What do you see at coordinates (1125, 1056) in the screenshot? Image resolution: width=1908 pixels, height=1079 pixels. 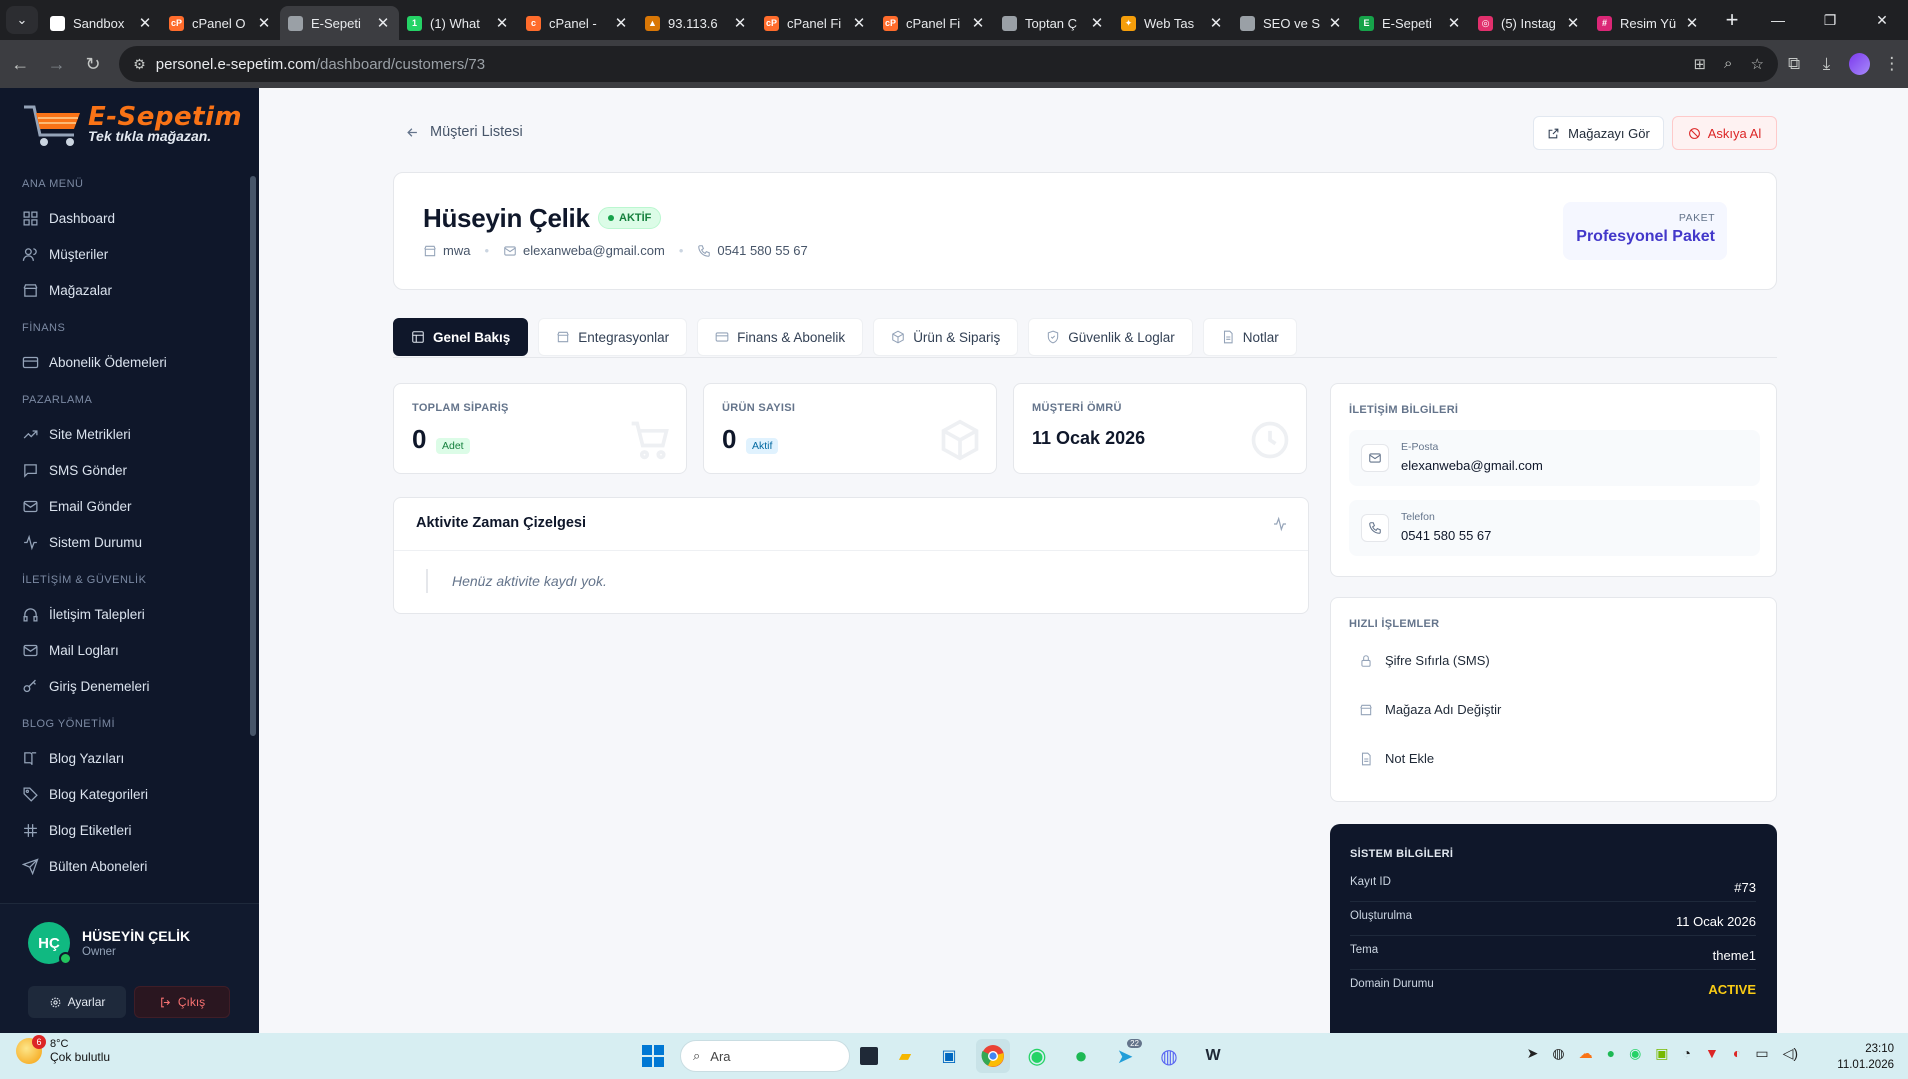 I see `telegram-icon: ➤ 22` at bounding box center [1125, 1056].